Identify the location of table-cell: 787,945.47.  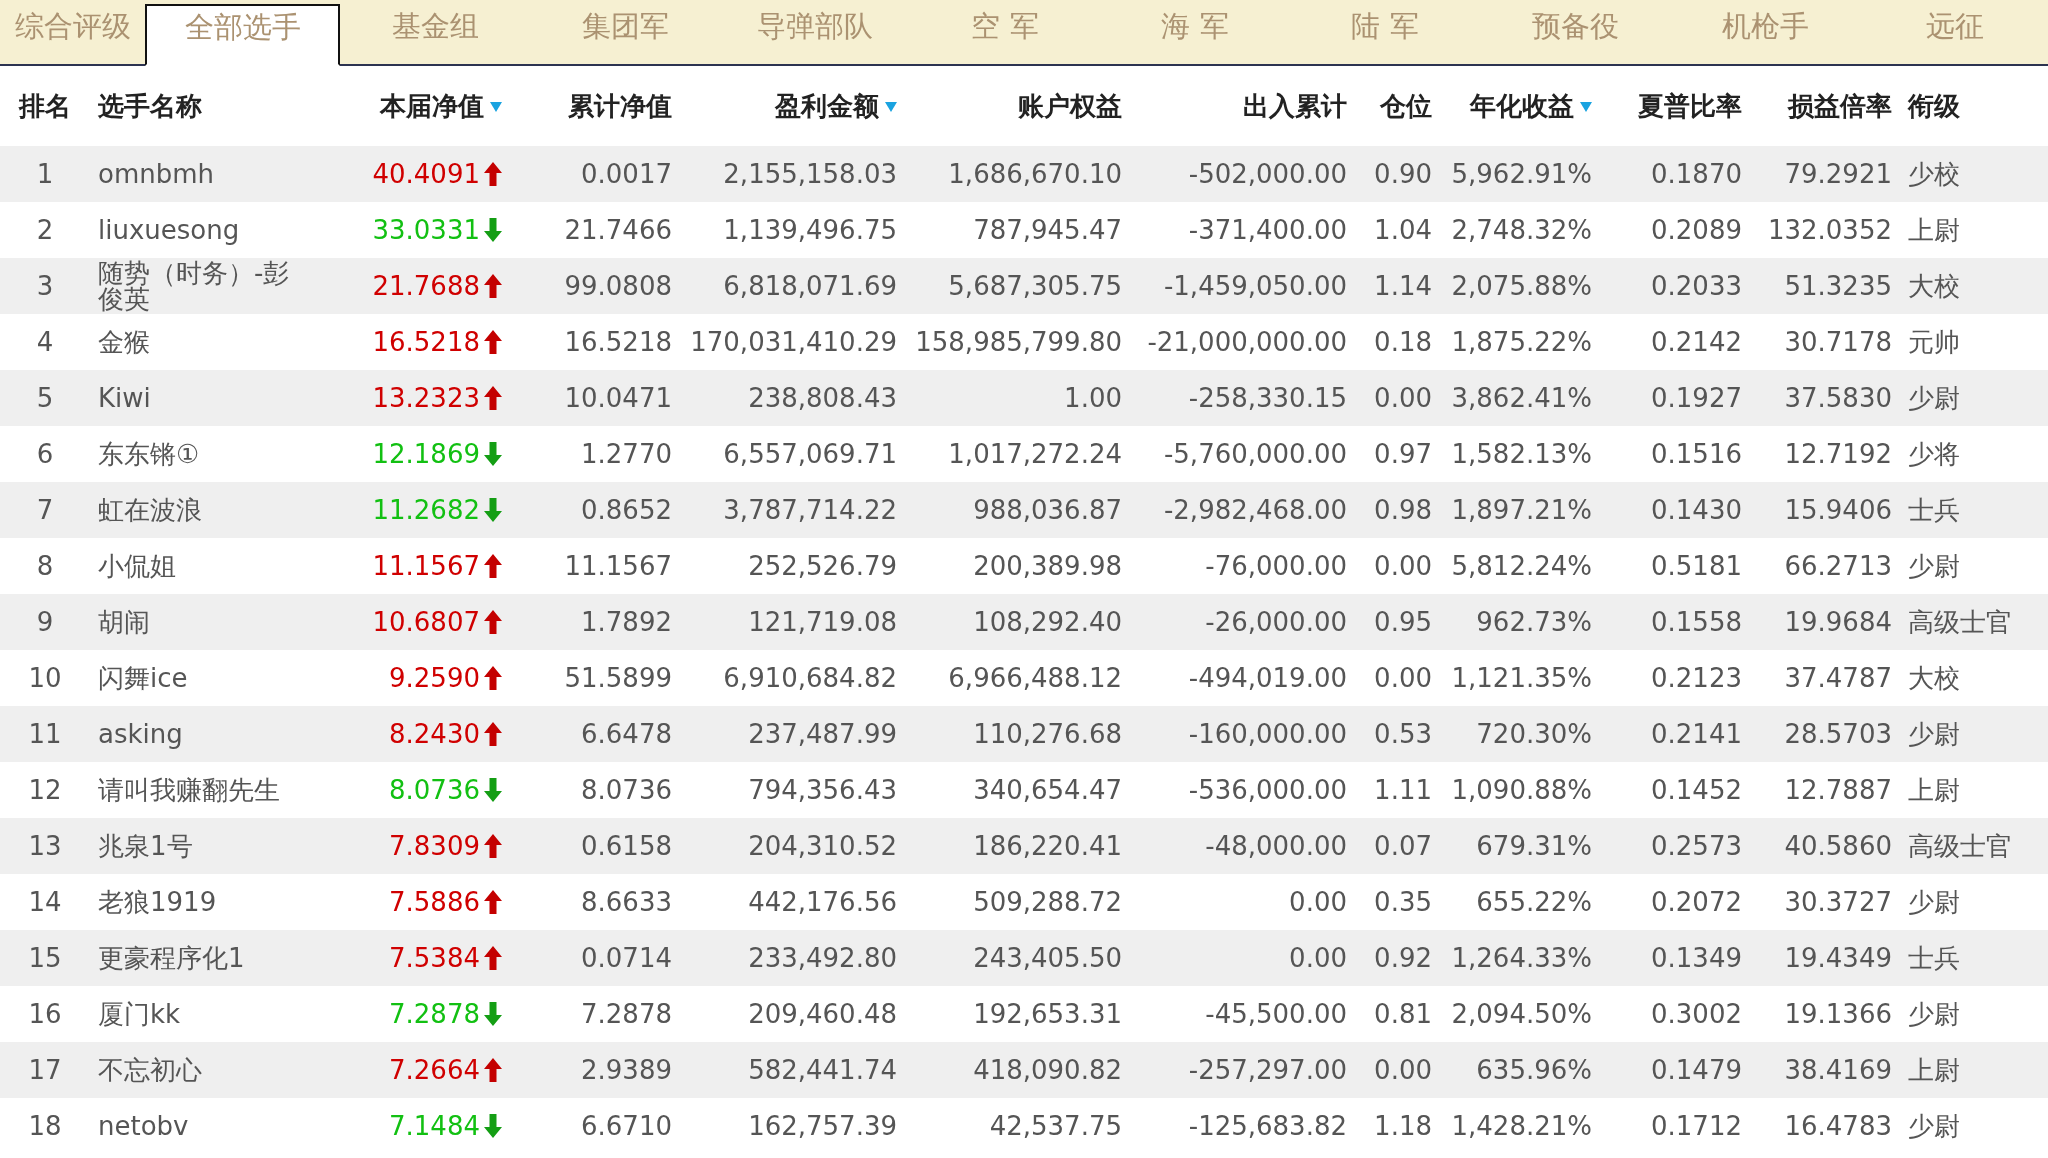
(1047, 229).